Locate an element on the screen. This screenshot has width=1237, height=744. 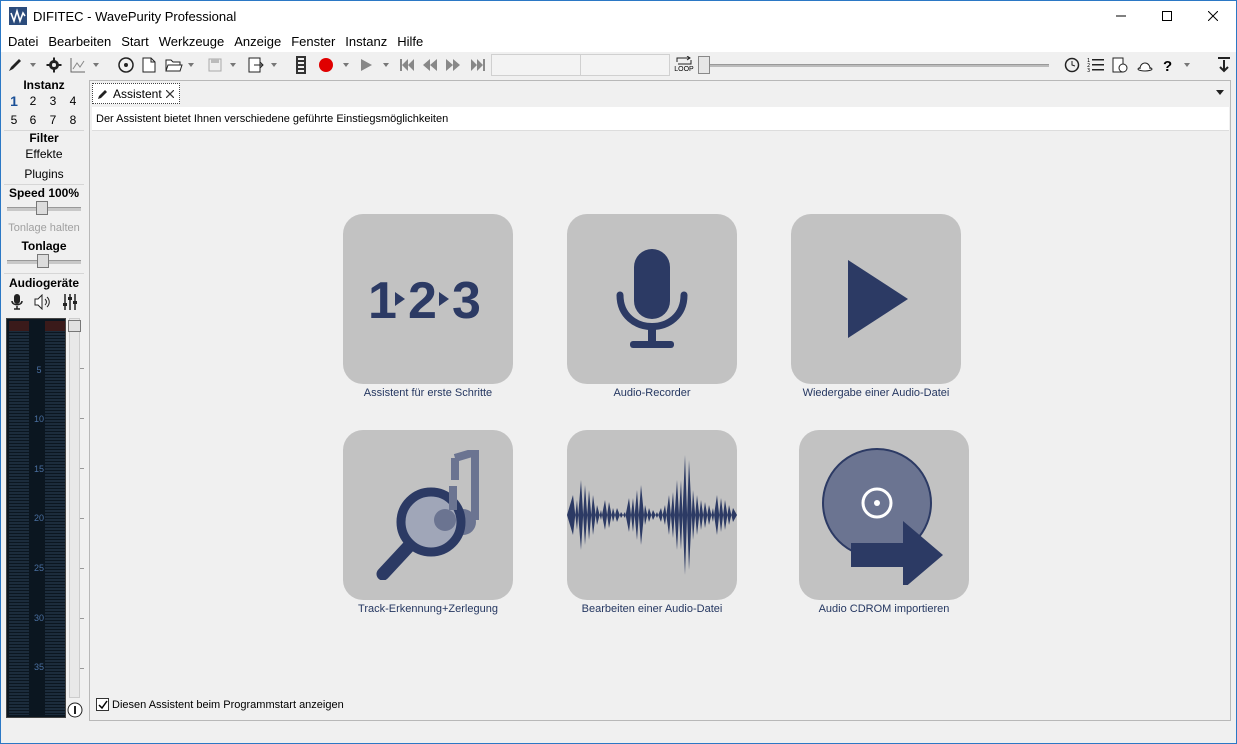
list-button: 123 is located at coordinates (1096, 65).